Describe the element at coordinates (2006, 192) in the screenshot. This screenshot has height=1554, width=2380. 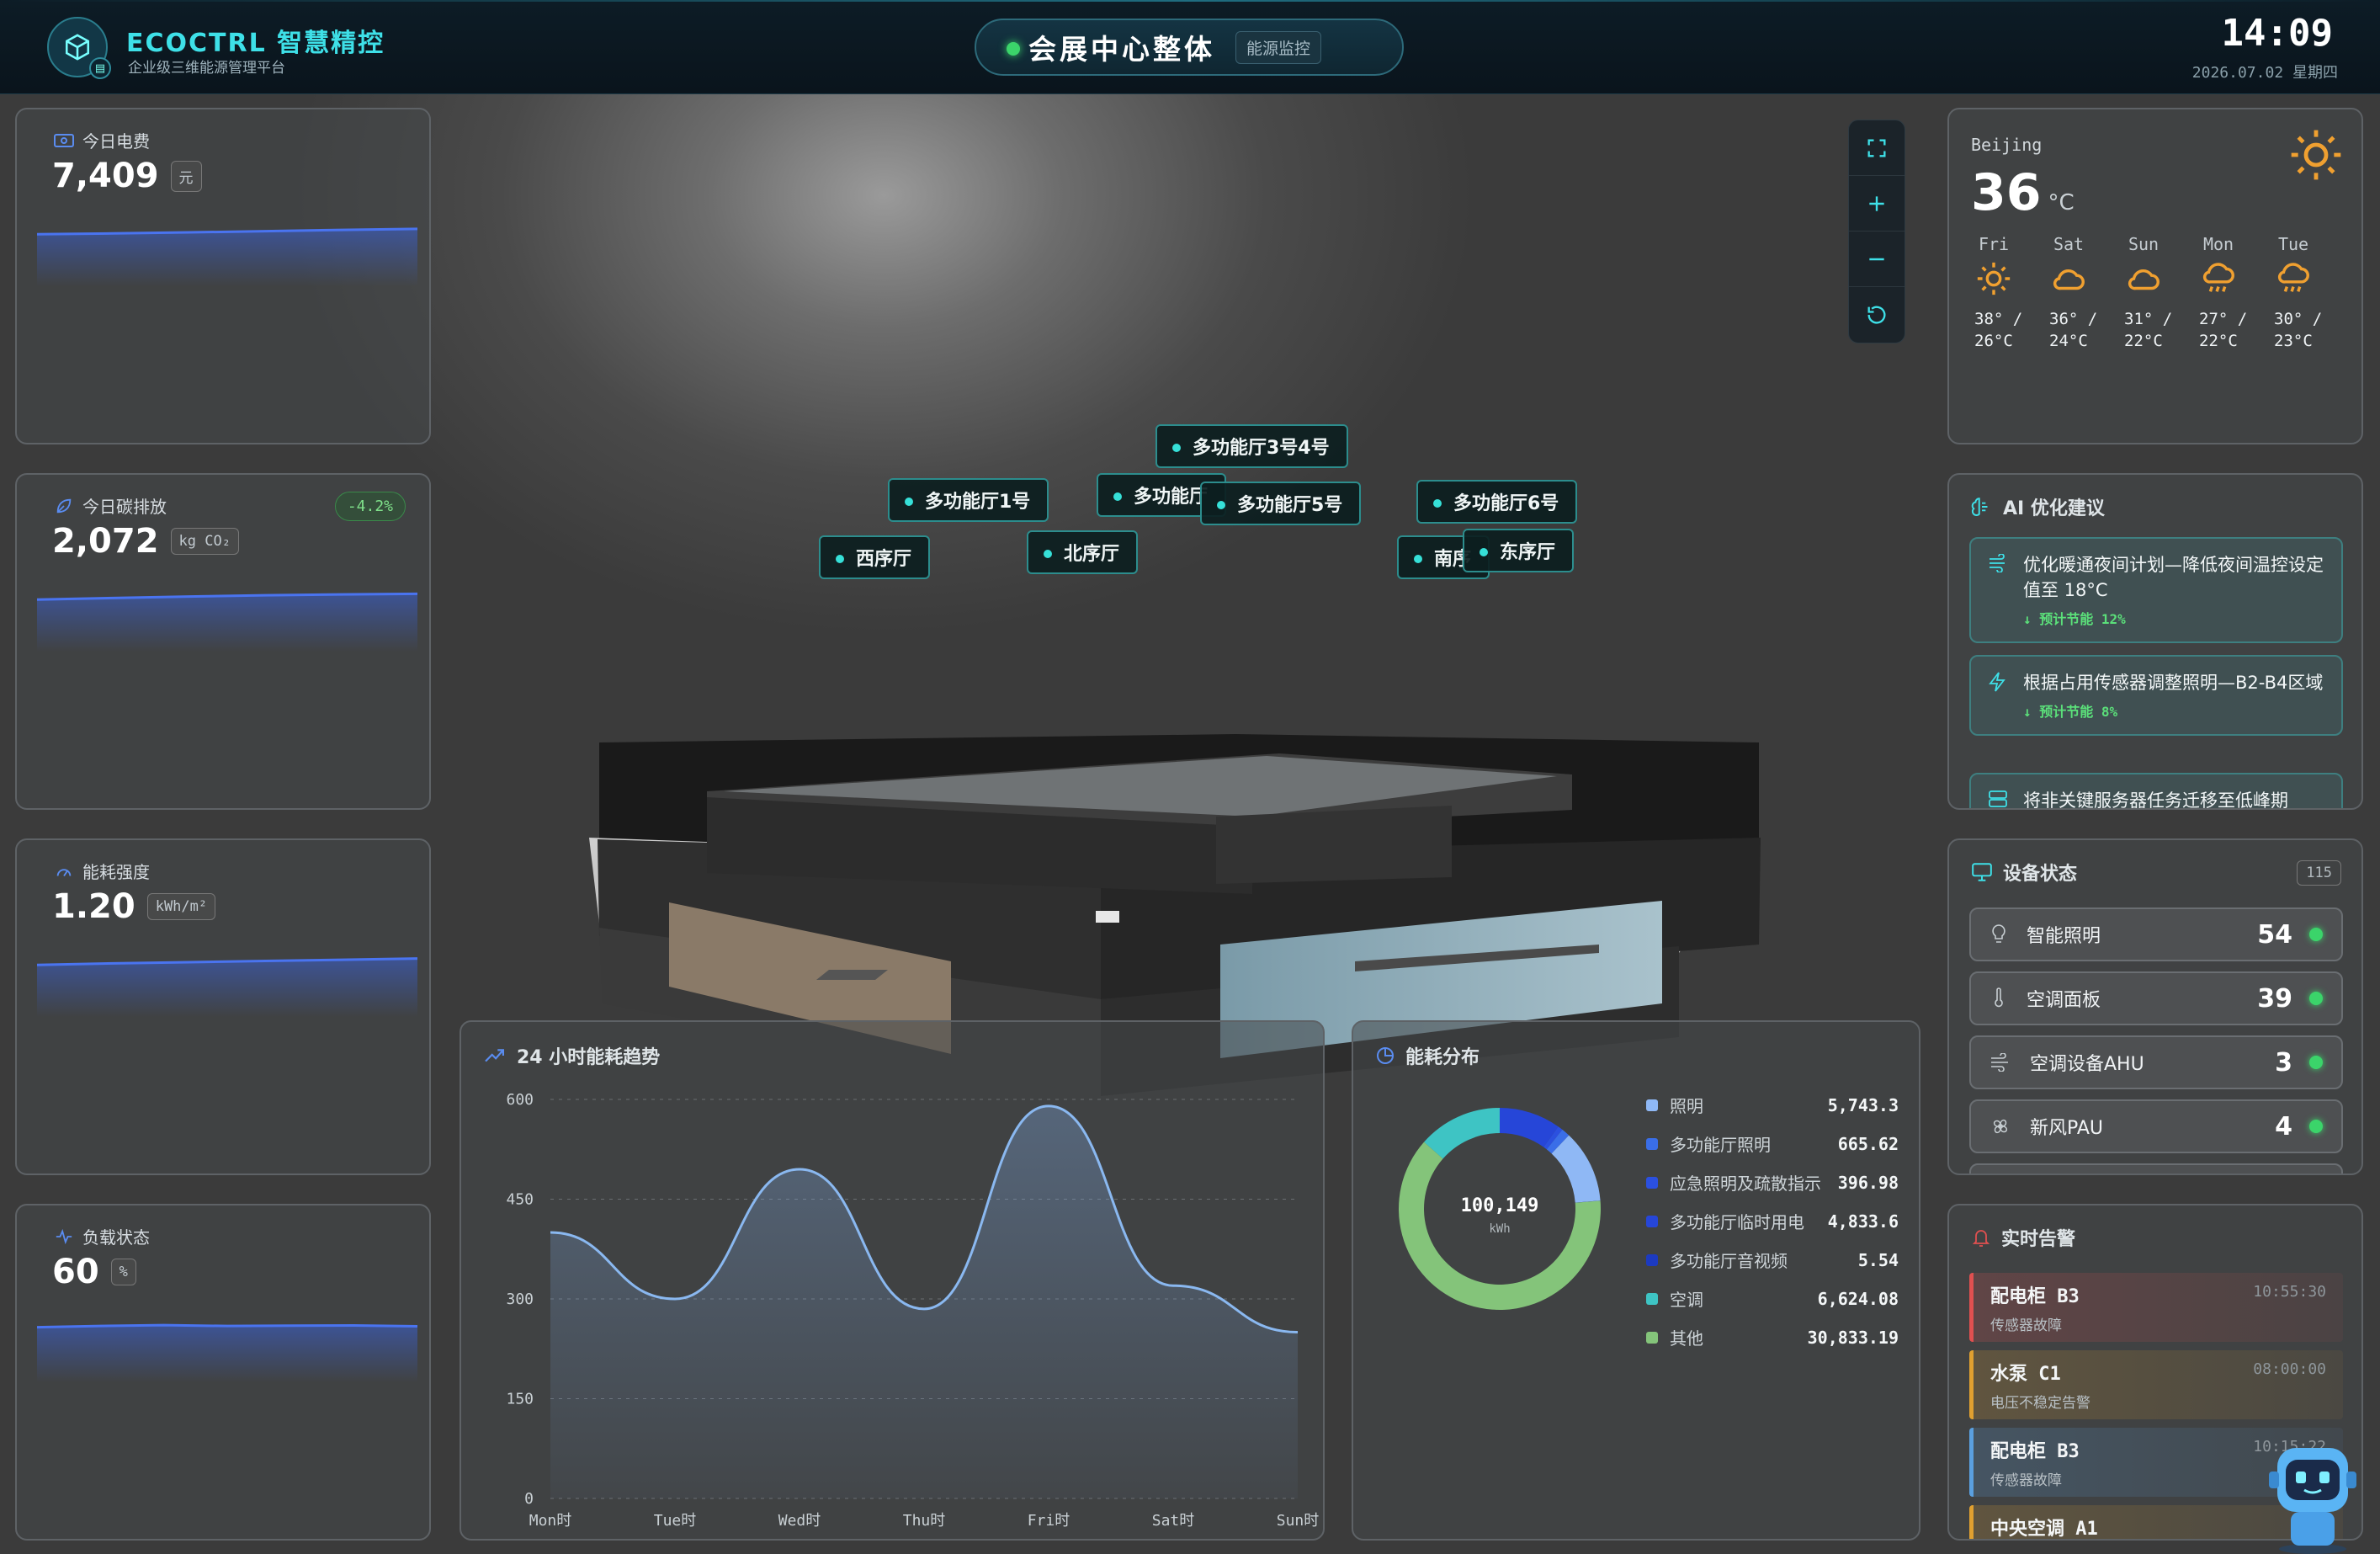
I see `weather-temp: 36` at that location.